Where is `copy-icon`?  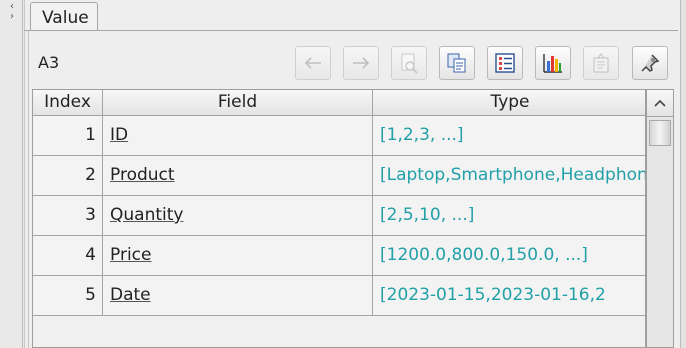
copy-icon is located at coordinates (456, 63).